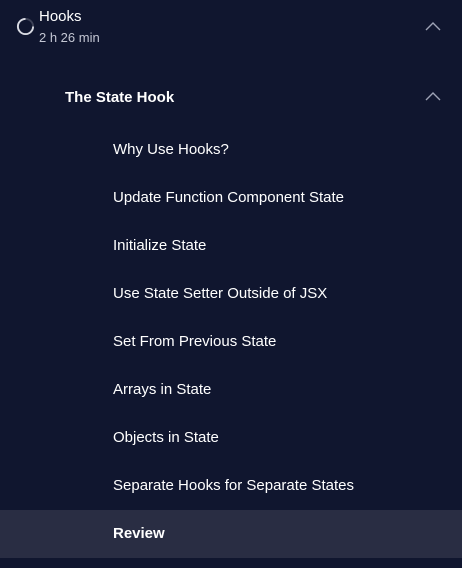  Describe the element at coordinates (231, 246) in the screenshot. I see `lesson-item-initialize-state: Initialize State` at that location.